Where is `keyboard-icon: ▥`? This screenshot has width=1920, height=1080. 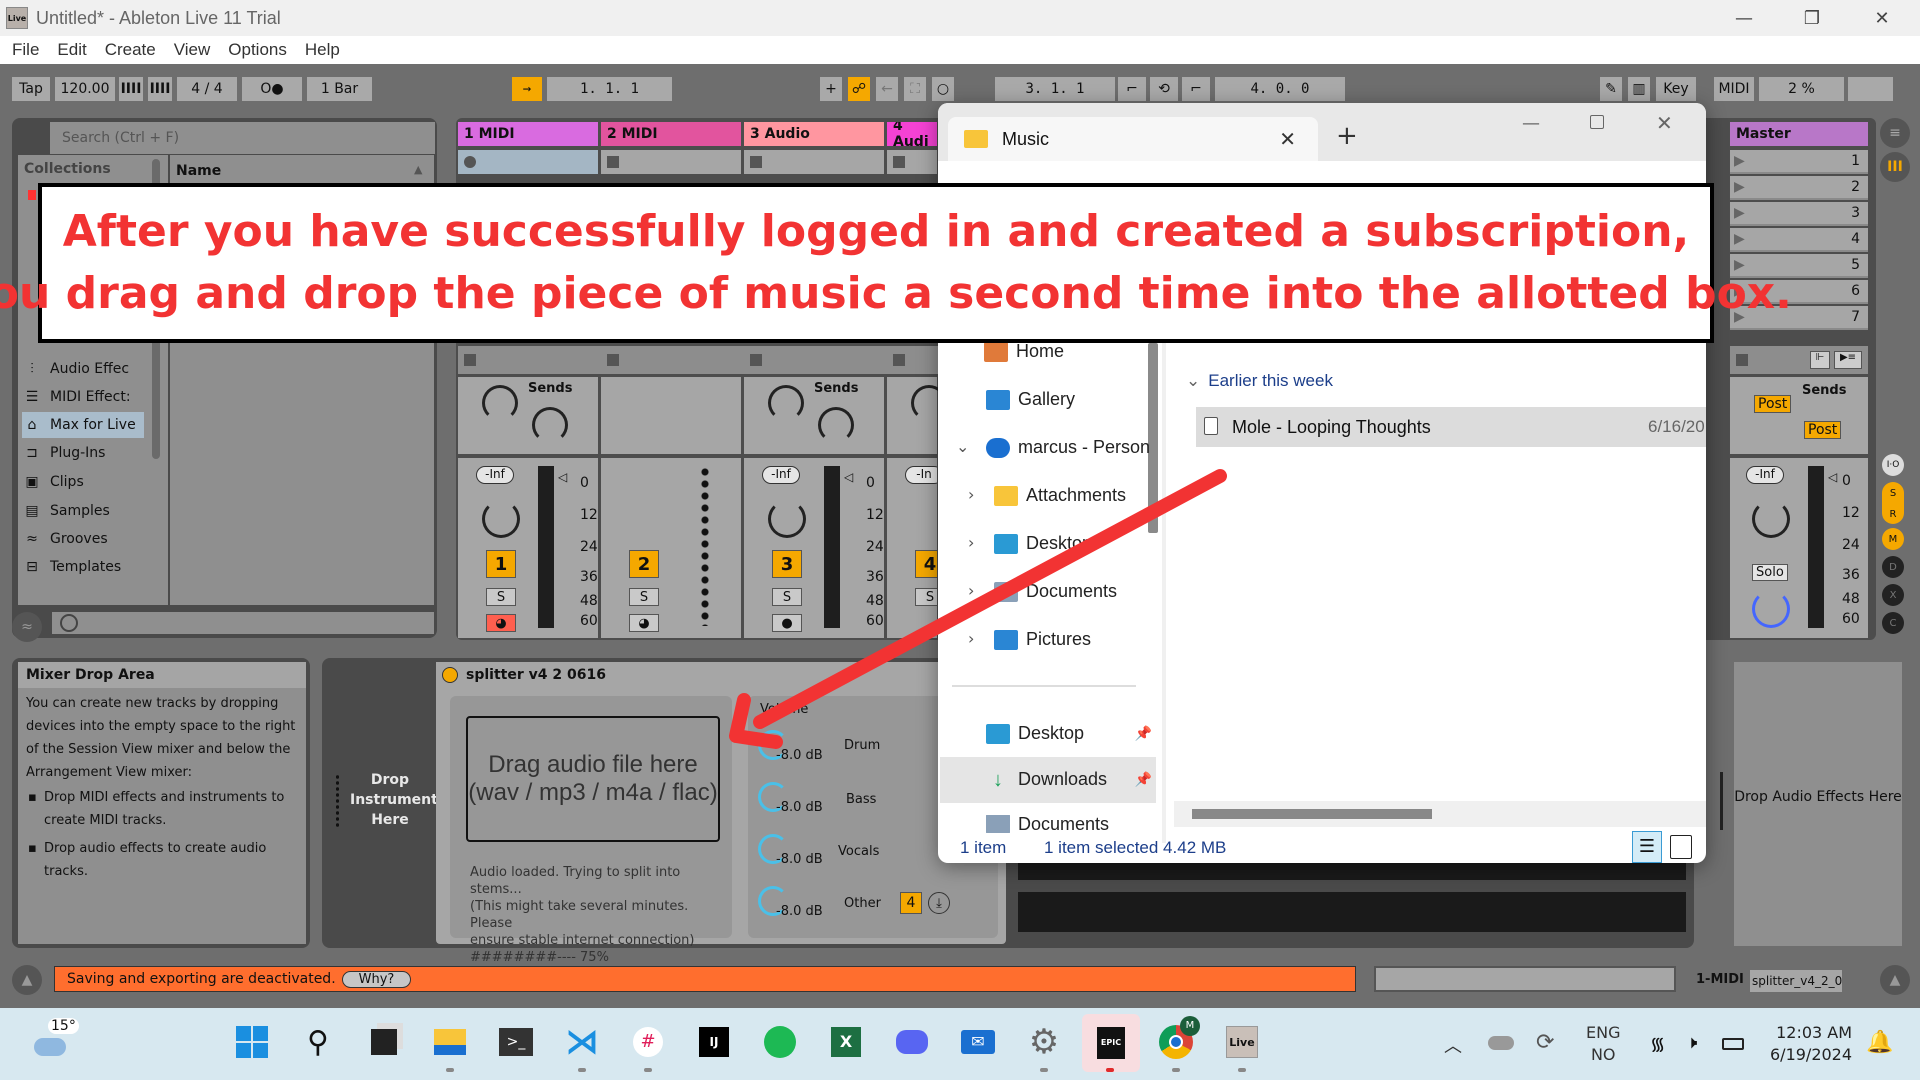
keyboard-icon: ▥ is located at coordinates (1639, 89).